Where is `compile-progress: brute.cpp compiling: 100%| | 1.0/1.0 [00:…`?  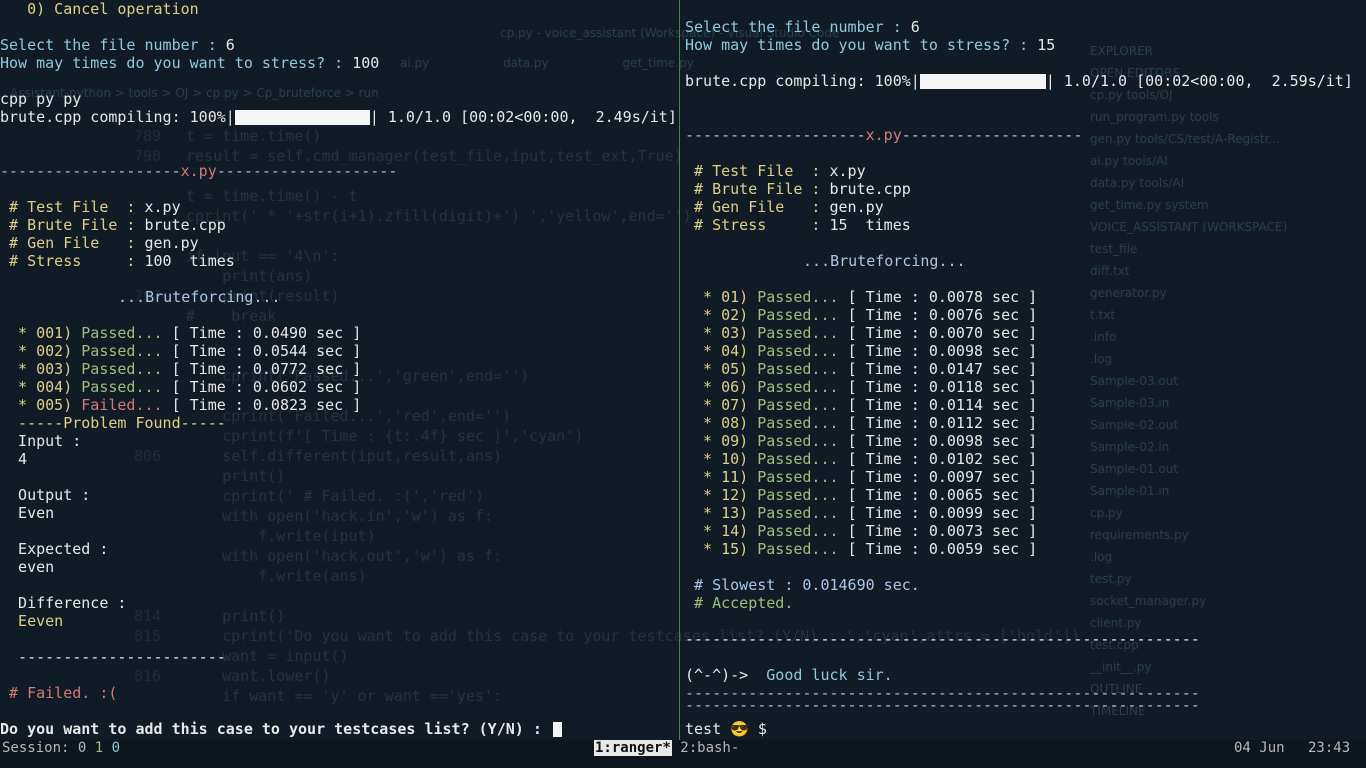
compile-progress: brute.cpp compiling: 100%| | 1.0/1.0 [00:… is located at coordinates (338, 117).